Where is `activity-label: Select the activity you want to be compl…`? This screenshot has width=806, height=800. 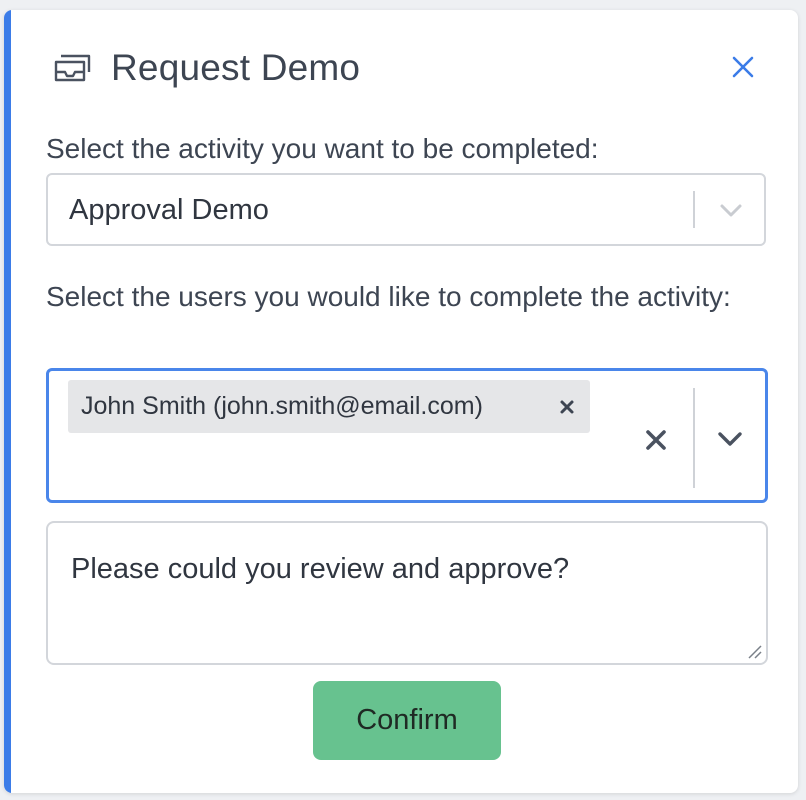 activity-label: Select the activity you want to be compl… is located at coordinates (322, 148).